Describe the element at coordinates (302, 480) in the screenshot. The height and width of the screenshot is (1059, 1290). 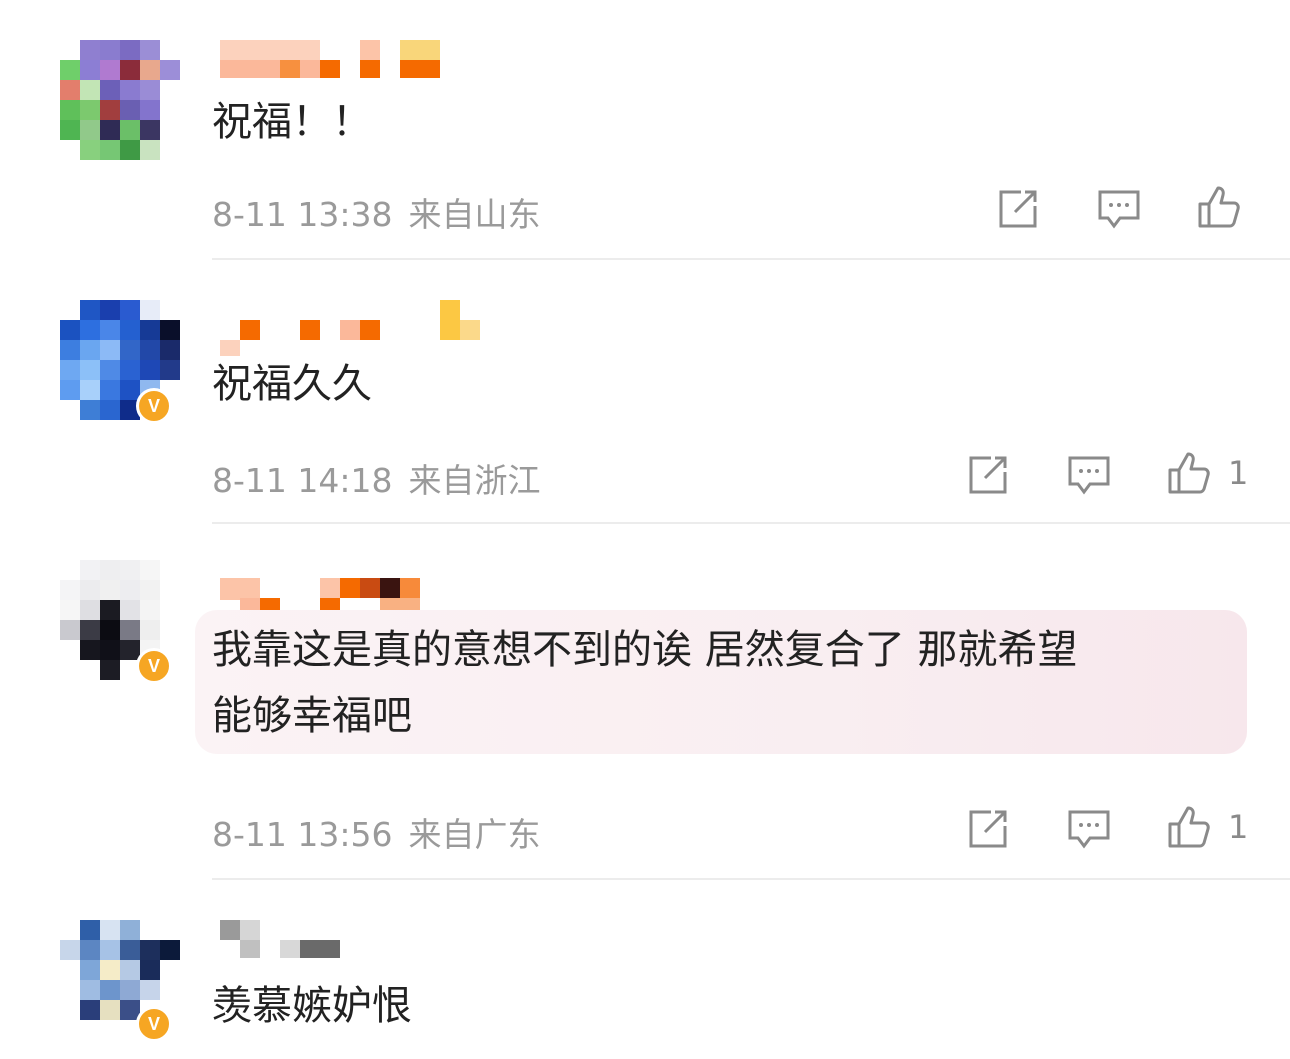
I see `comment-time: 8-11 14:18` at that location.